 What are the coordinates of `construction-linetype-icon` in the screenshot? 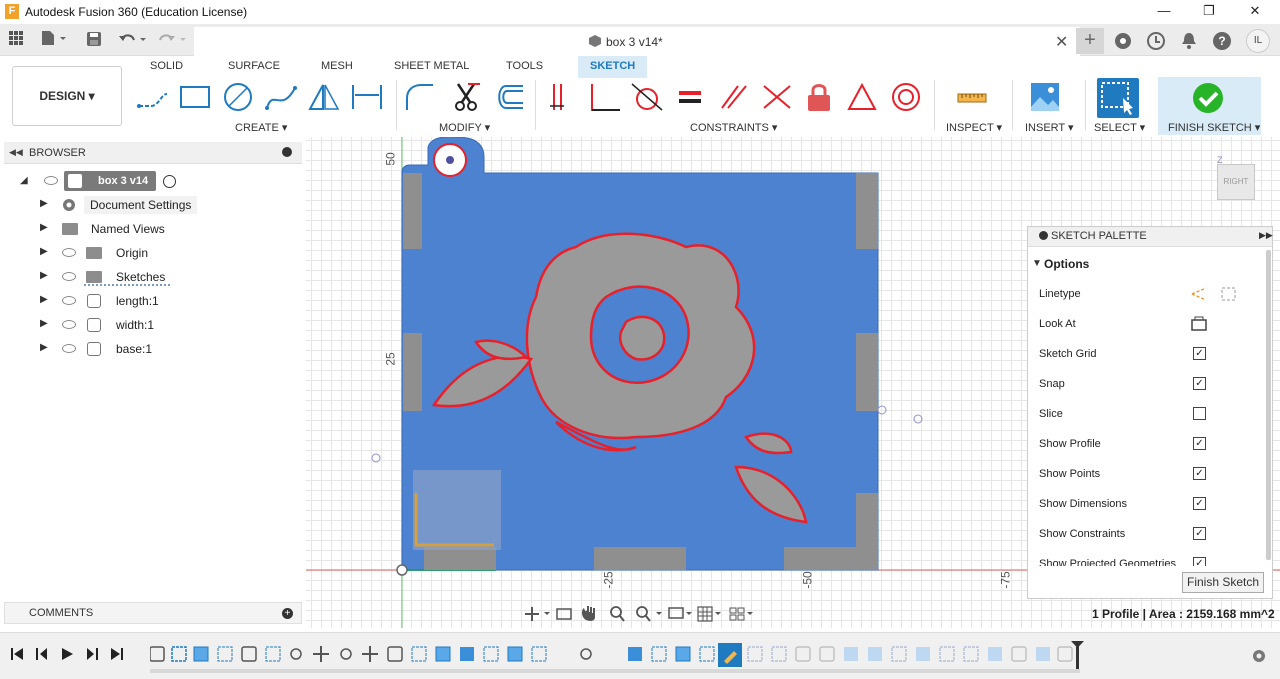 It's located at (1199, 295).